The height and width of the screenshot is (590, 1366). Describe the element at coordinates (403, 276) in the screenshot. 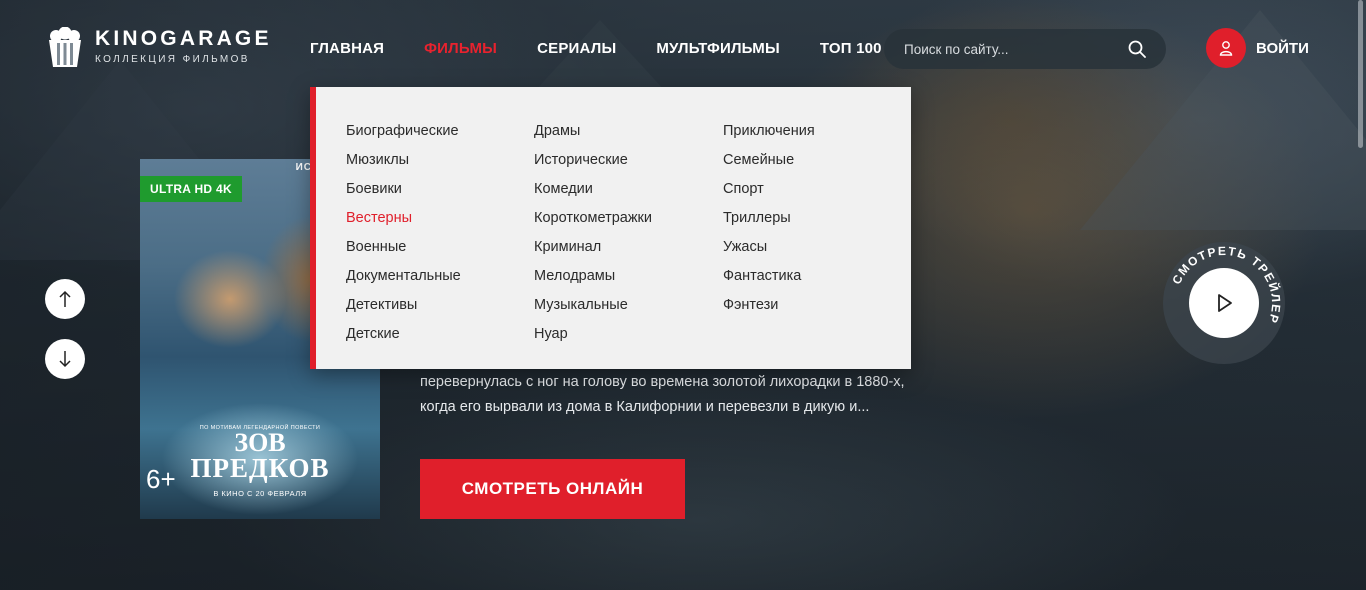

I see `genre-link: Документальные` at that location.